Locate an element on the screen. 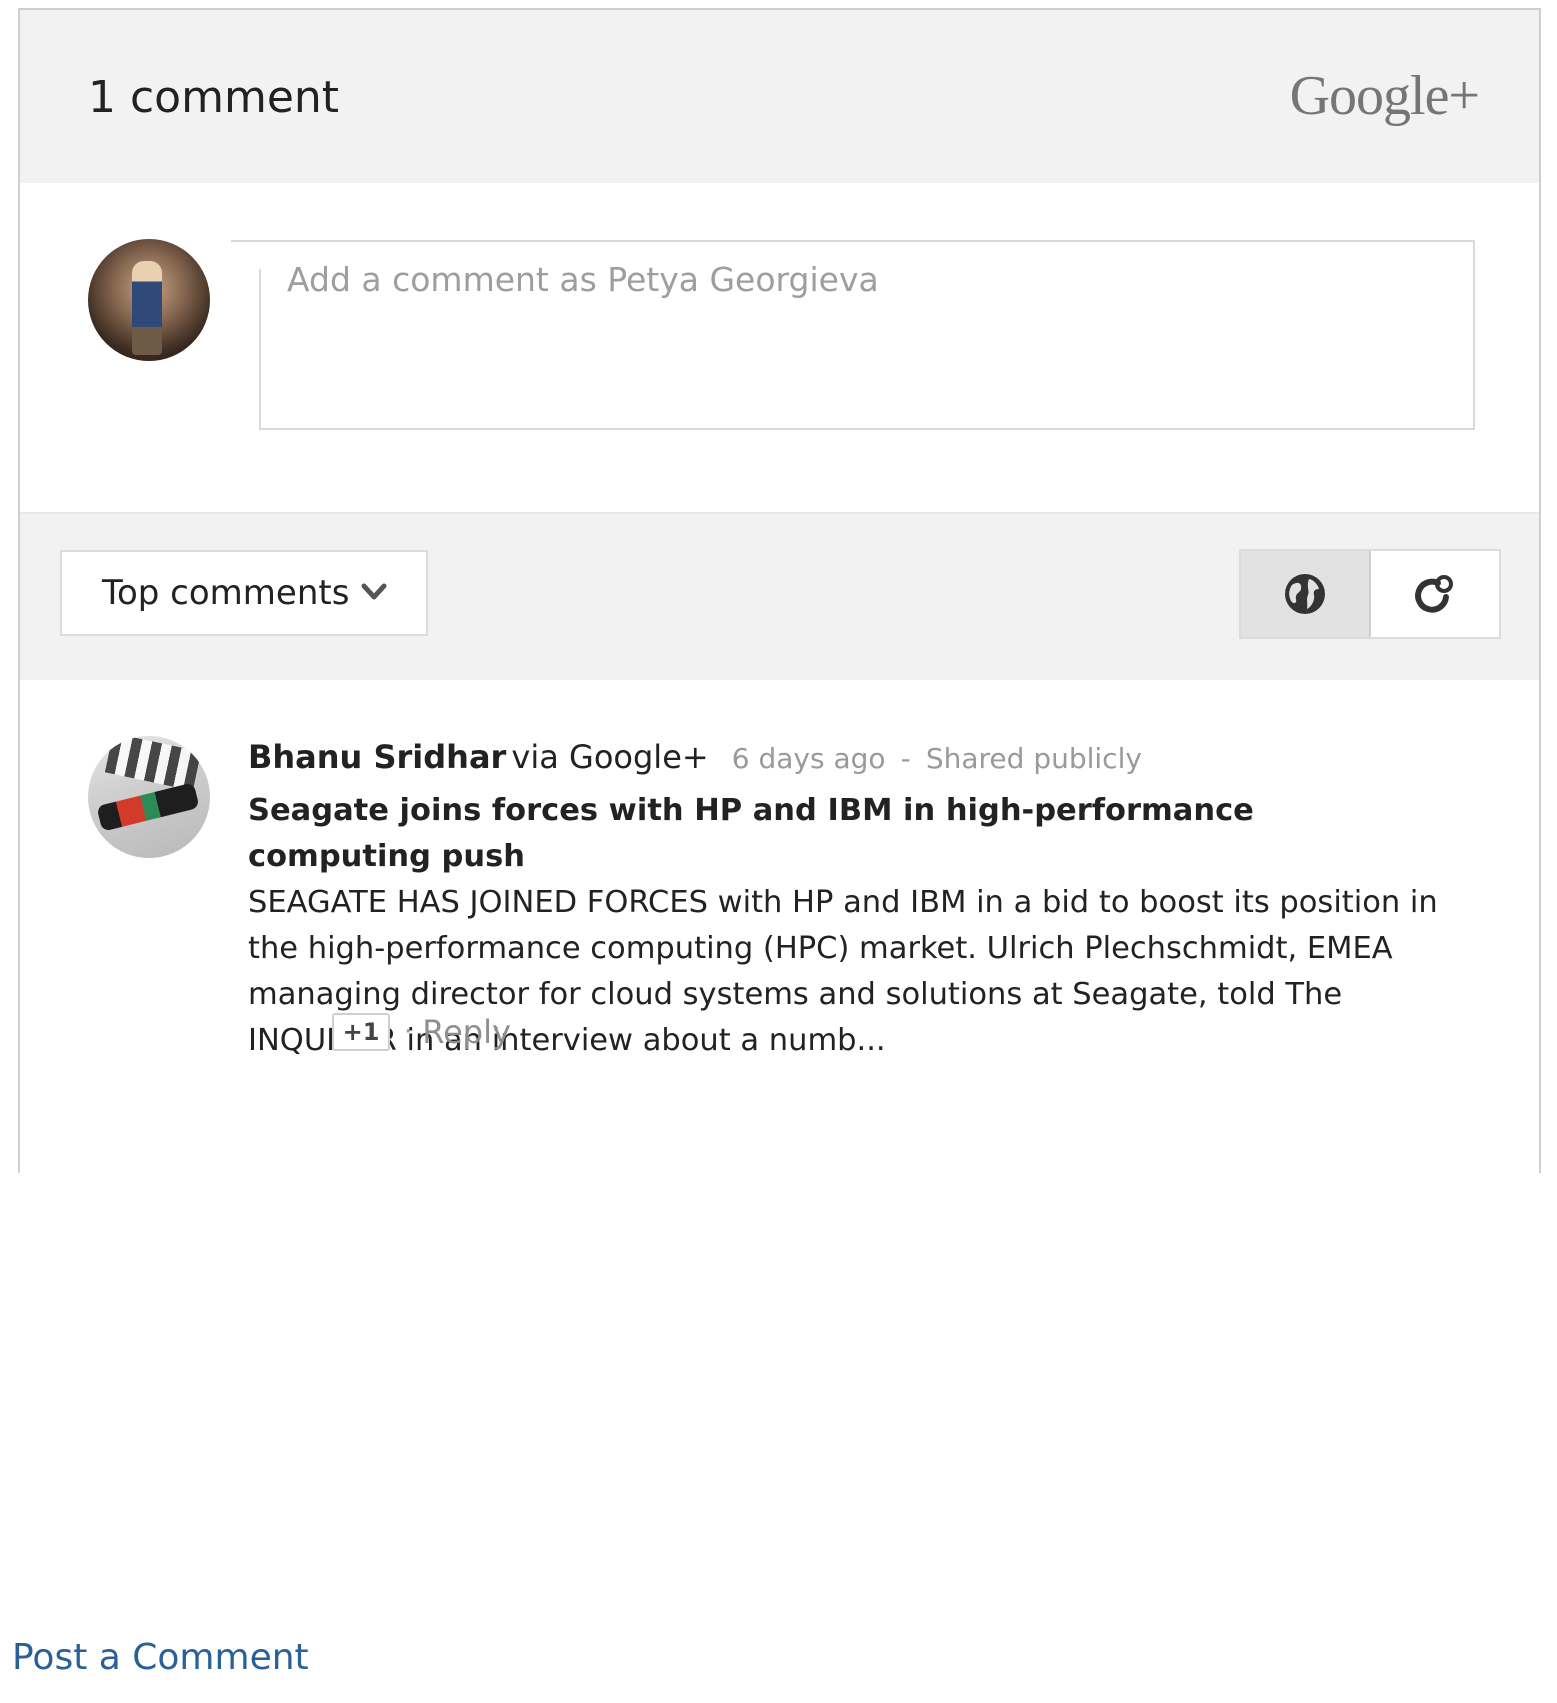 This screenshot has height=1703, width=1557. circles-icon is located at coordinates (1434, 594).